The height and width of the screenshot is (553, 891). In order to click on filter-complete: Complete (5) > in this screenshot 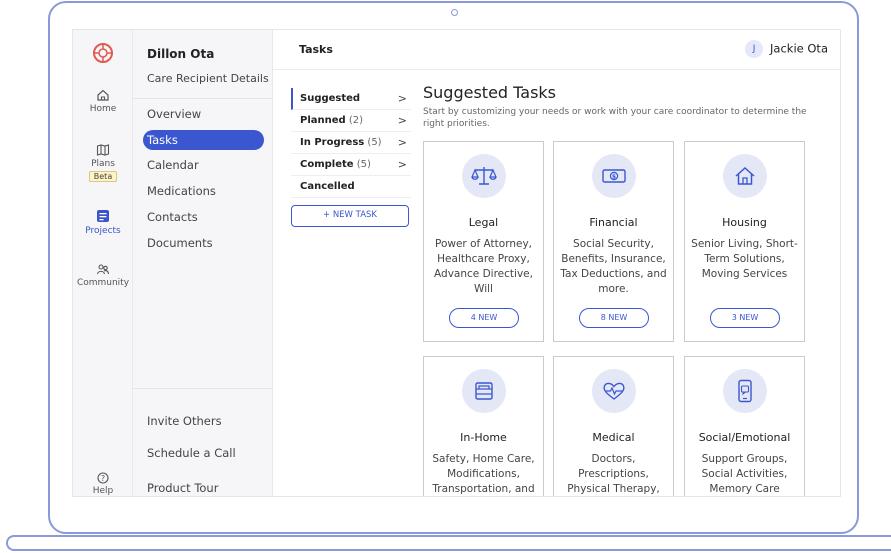, I will do `click(351, 165)`.